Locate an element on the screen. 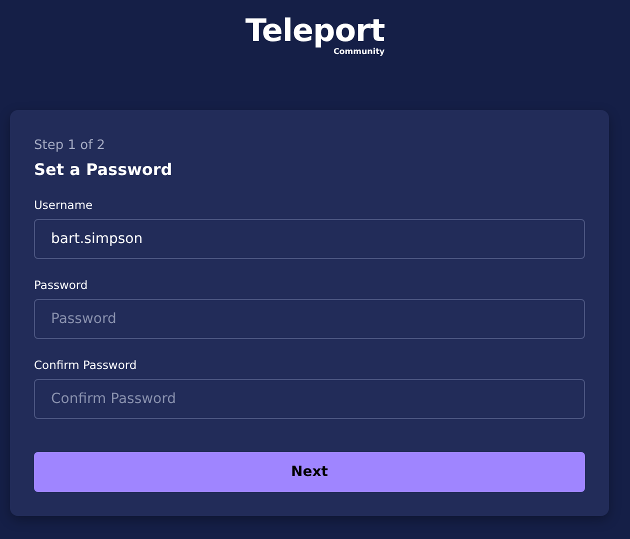 The height and width of the screenshot is (539, 630). next-button: Next is located at coordinates (309, 472).